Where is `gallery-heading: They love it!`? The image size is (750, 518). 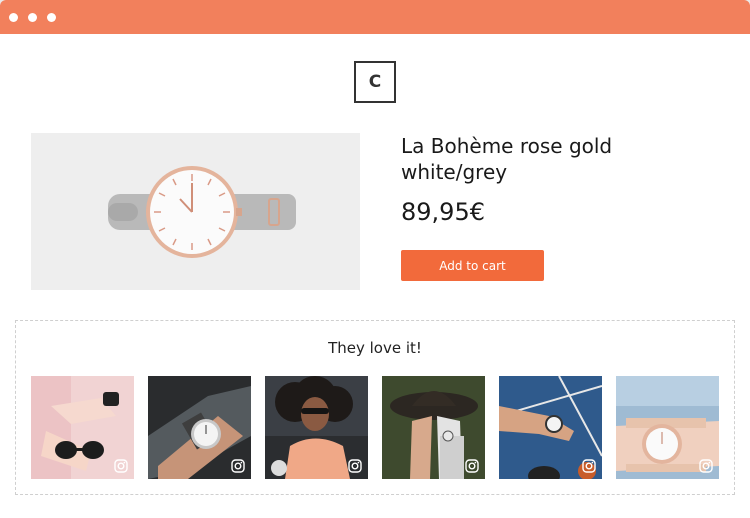
gallery-heading: They love it! is located at coordinates (375, 348).